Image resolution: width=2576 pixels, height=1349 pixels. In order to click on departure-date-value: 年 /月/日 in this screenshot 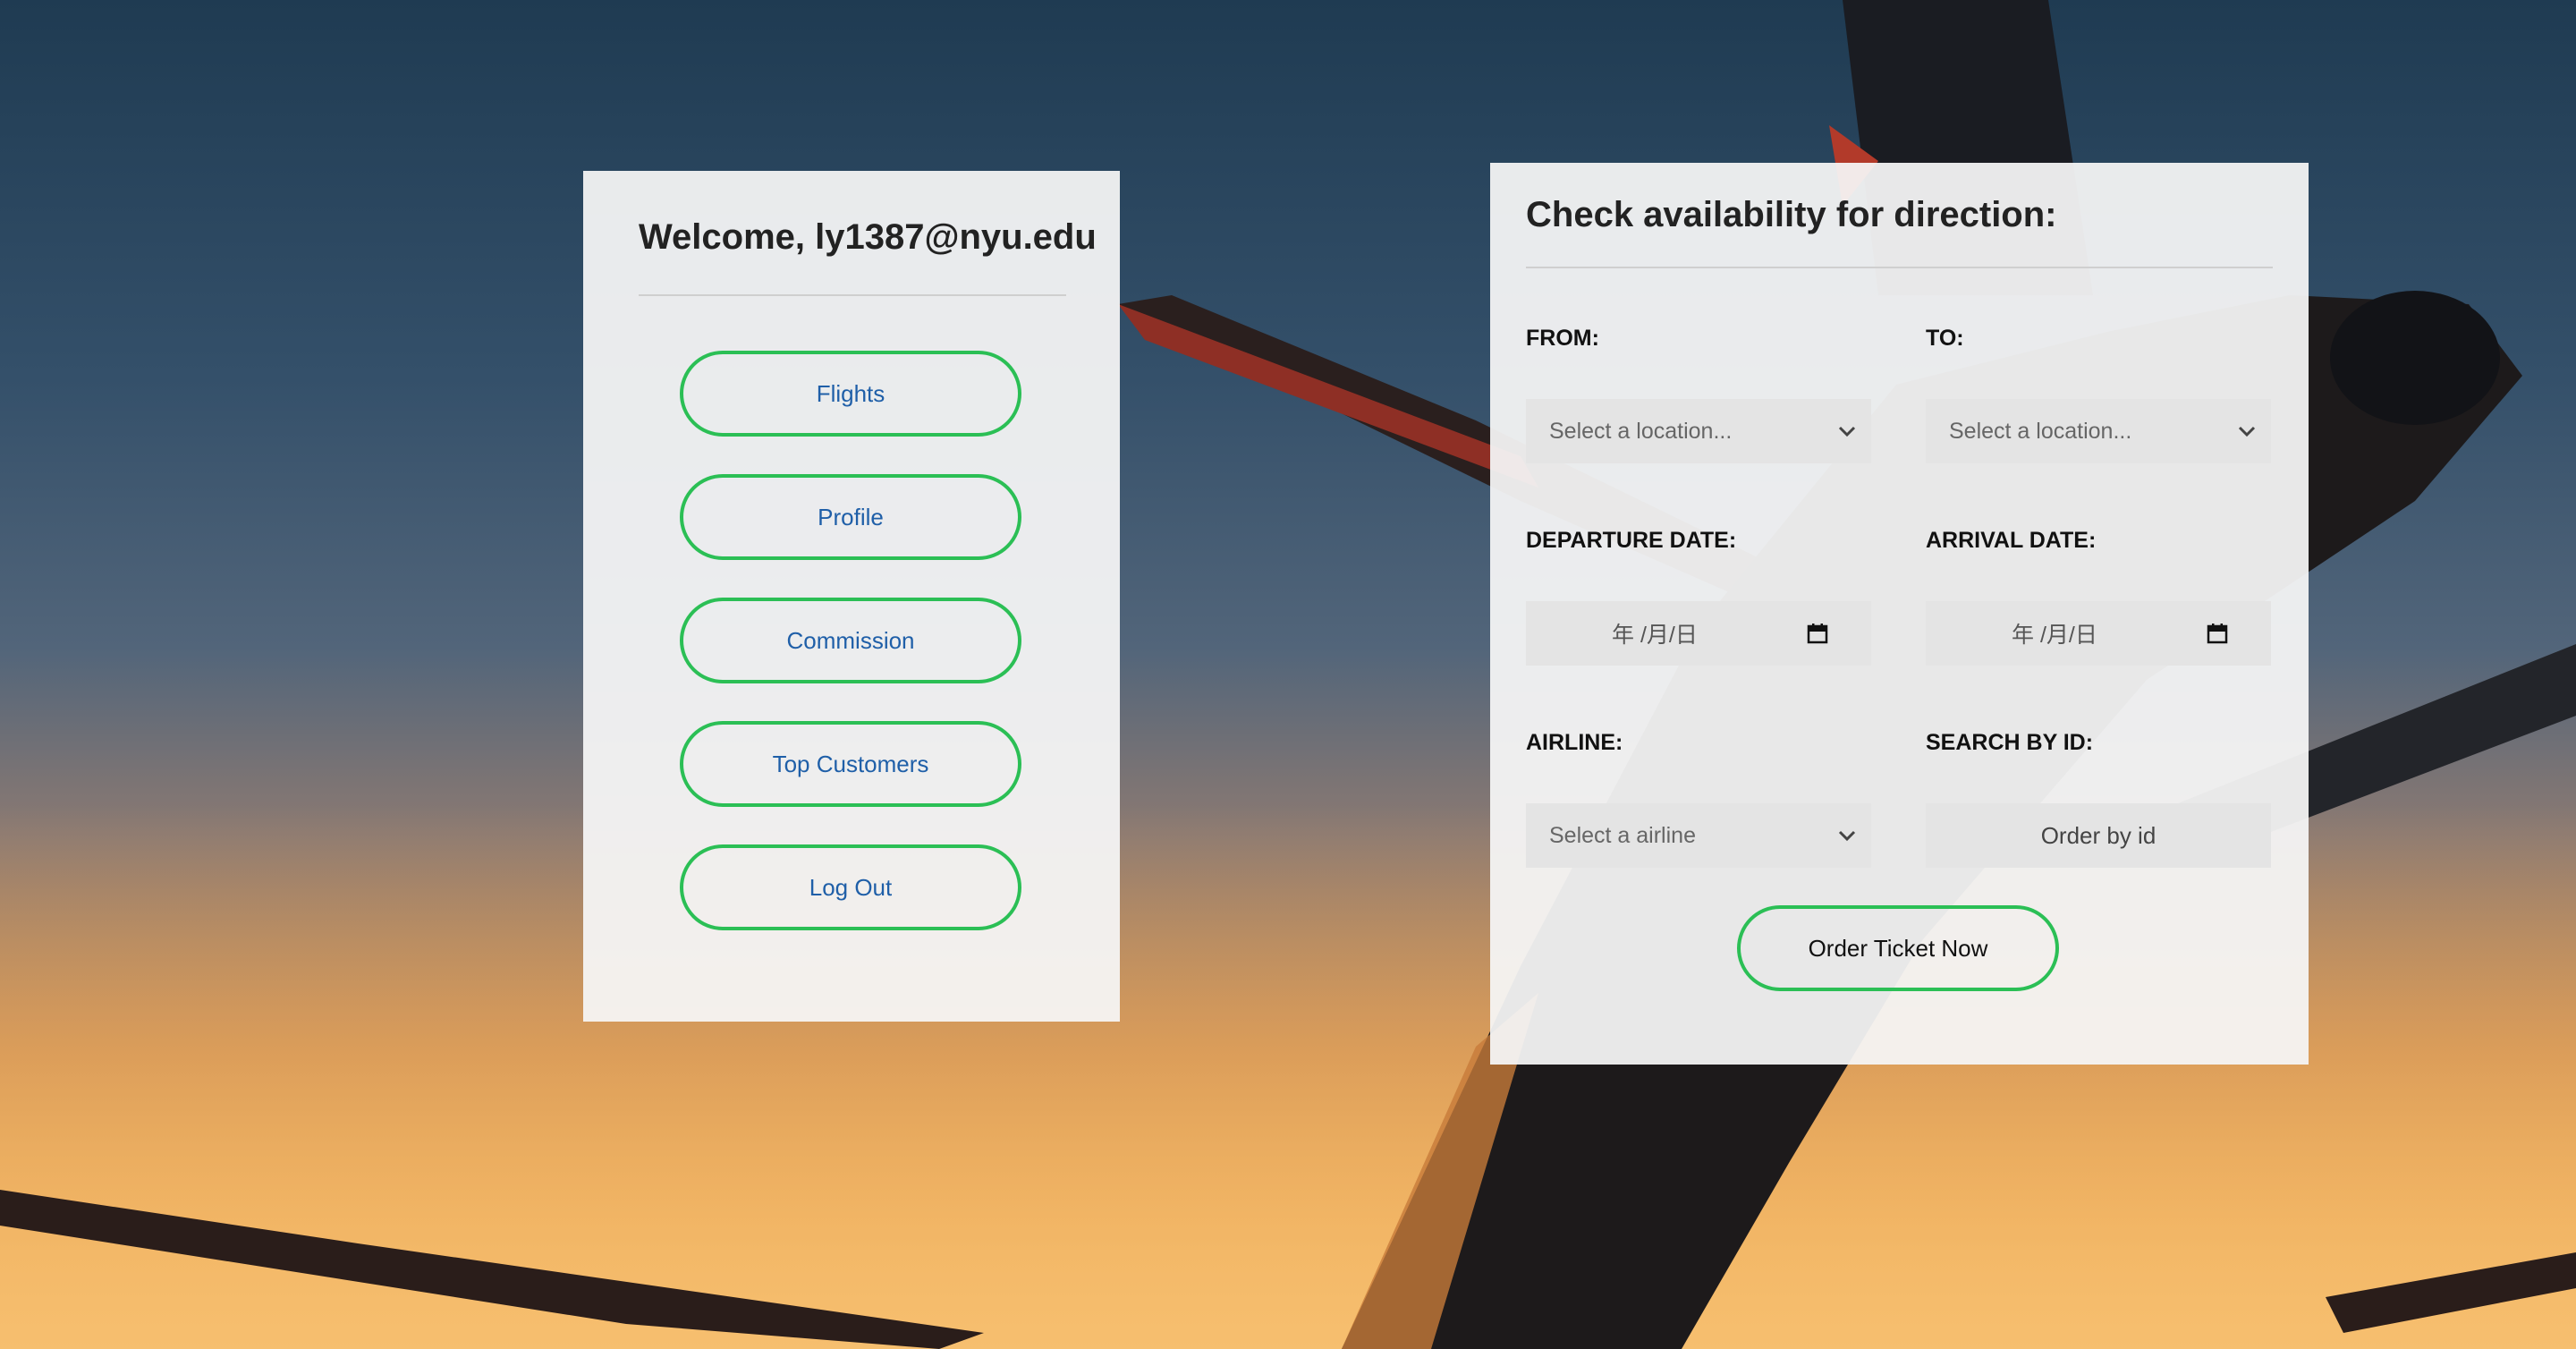, I will do `click(1655, 635)`.